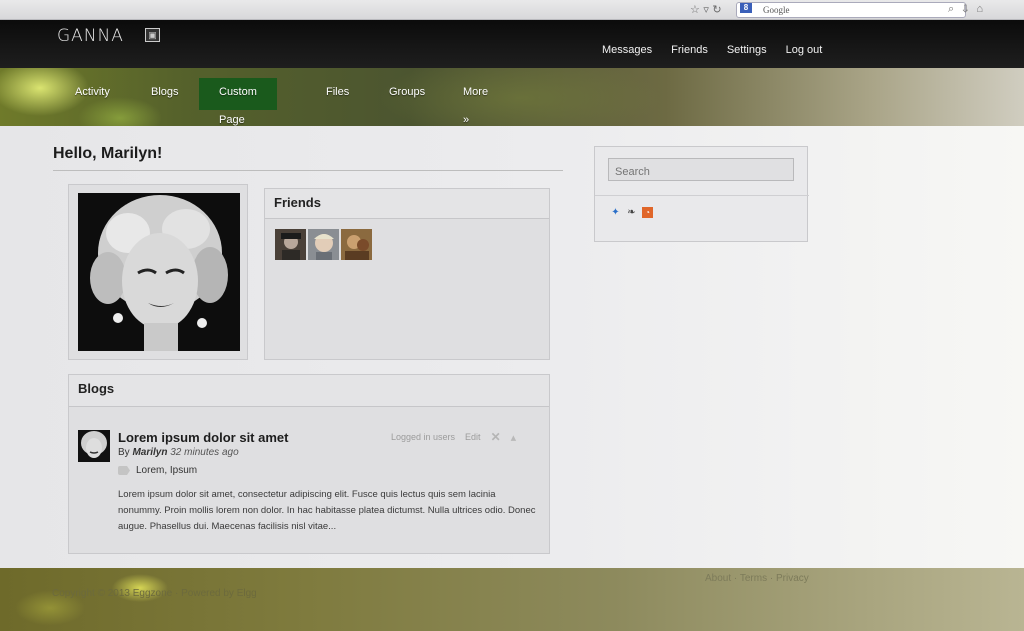 The height and width of the screenshot is (631, 1024). What do you see at coordinates (615, 212) in the screenshot?
I see `pin-icon: ✦` at bounding box center [615, 212].